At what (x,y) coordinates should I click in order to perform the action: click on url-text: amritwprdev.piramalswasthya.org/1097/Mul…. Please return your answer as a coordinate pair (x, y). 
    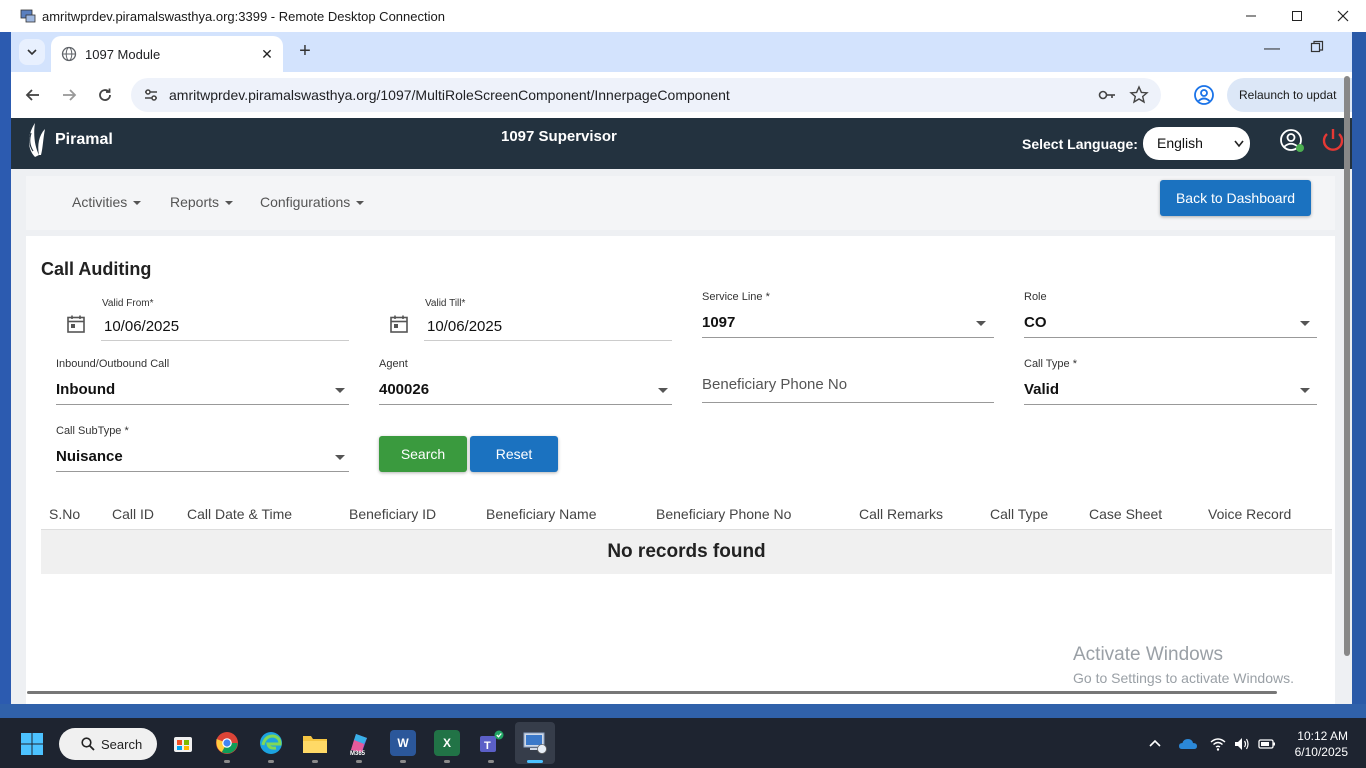
    Looking at the image, I should click on (633, 95).